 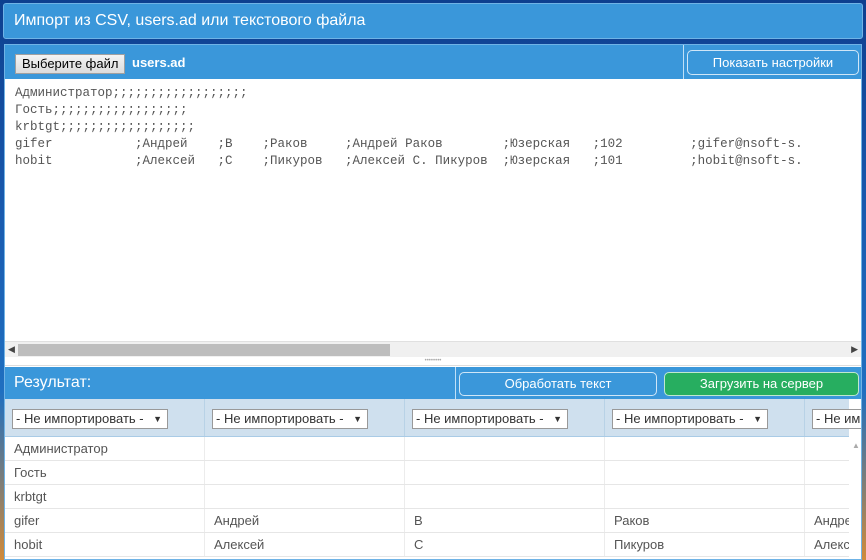 I want to click on vertical-scrollbar: ▲, so click(x=855, y=498).